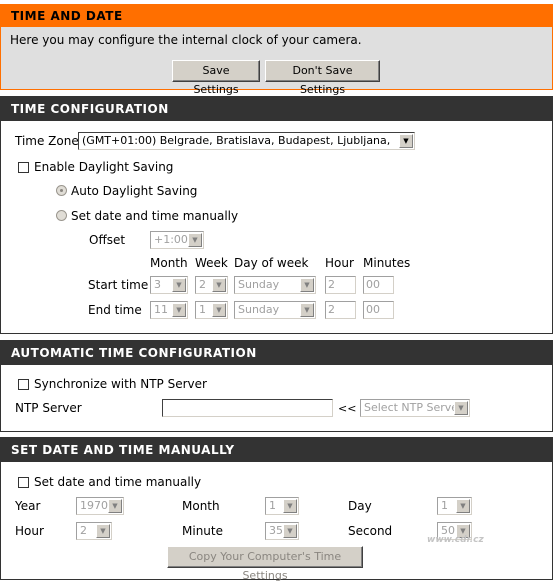 Image resolution: width=553 pixels, height=585 pixels. Describe the element at coordinates (107, 240) in the screenshot. I see `offset-label: Offset` at that location.